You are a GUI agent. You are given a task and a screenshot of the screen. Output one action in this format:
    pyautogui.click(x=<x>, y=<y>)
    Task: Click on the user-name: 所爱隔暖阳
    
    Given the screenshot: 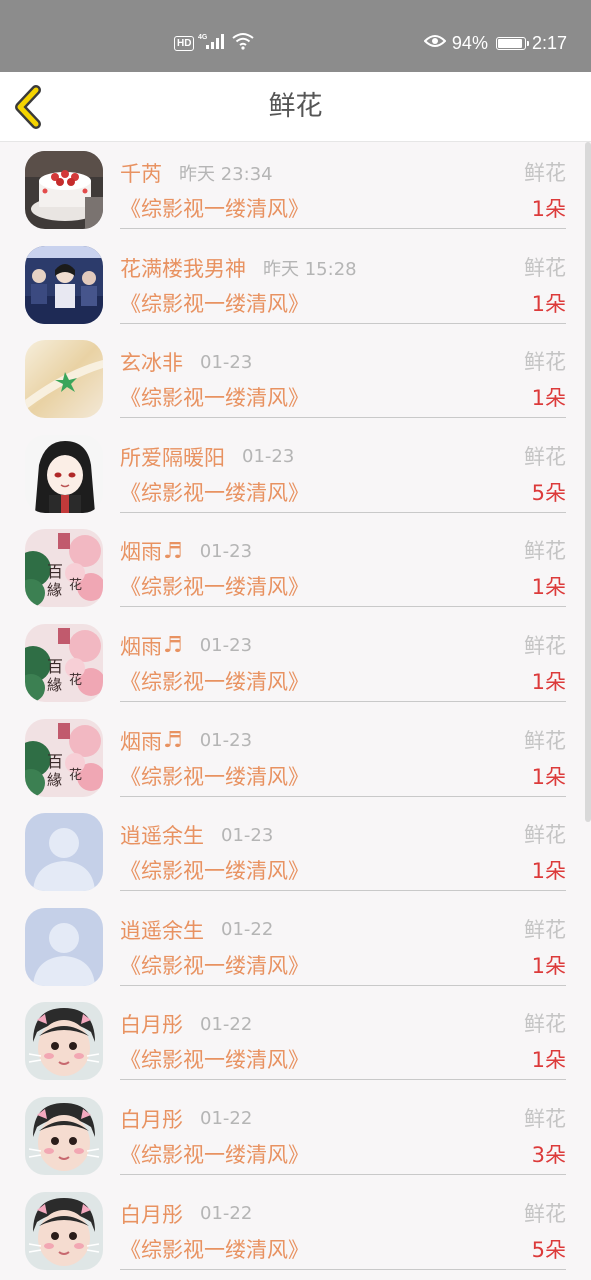 What is the action you would take?
    pyautogui.click(x=172, y=457)
    